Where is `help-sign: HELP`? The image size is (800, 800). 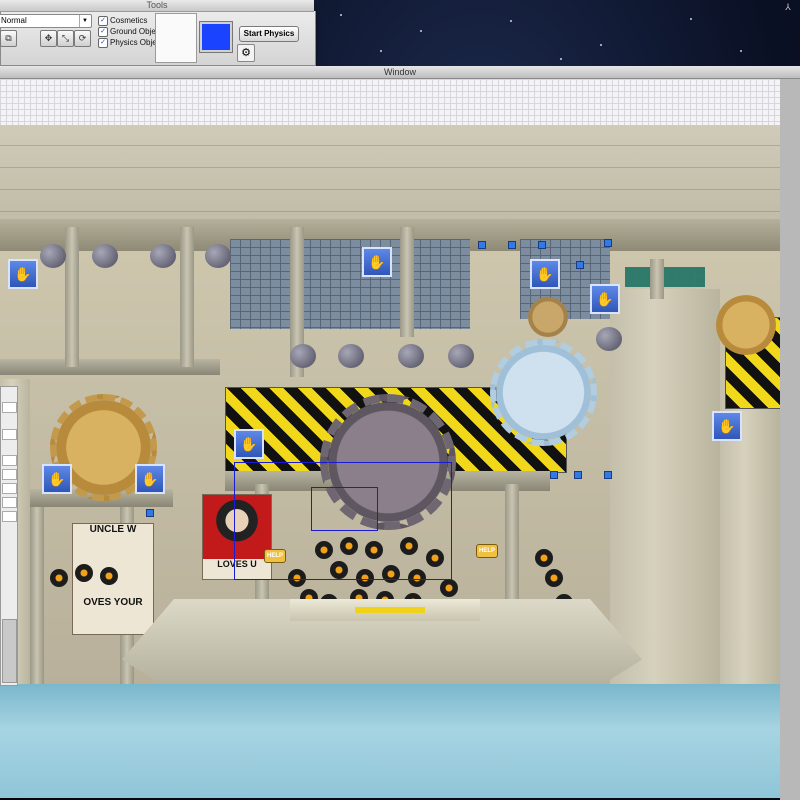
help-sign: HELP is located at coordinates (487, 551).